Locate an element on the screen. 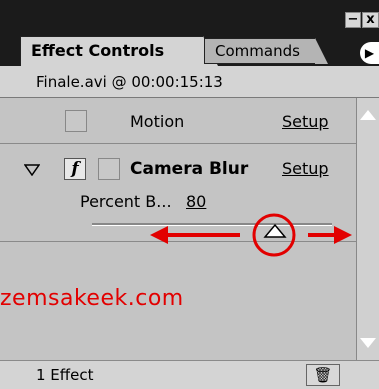 This screenshot has height=389, width=379. trash-icon: 🗑 is located at coordinates (323, 375).